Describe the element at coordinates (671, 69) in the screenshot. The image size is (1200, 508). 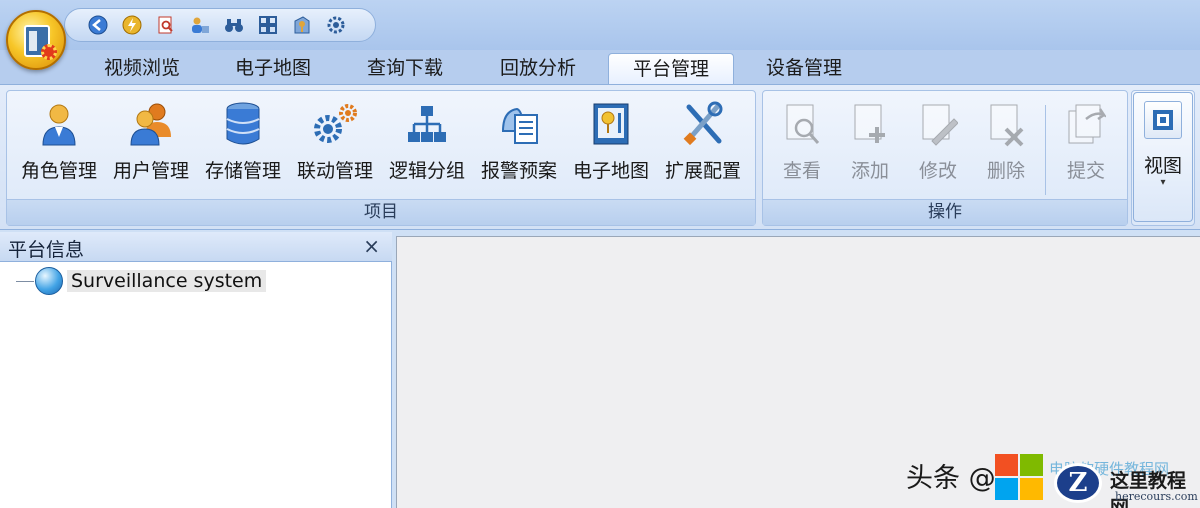
I see `tab-platform-management: 平台管理` at that location.